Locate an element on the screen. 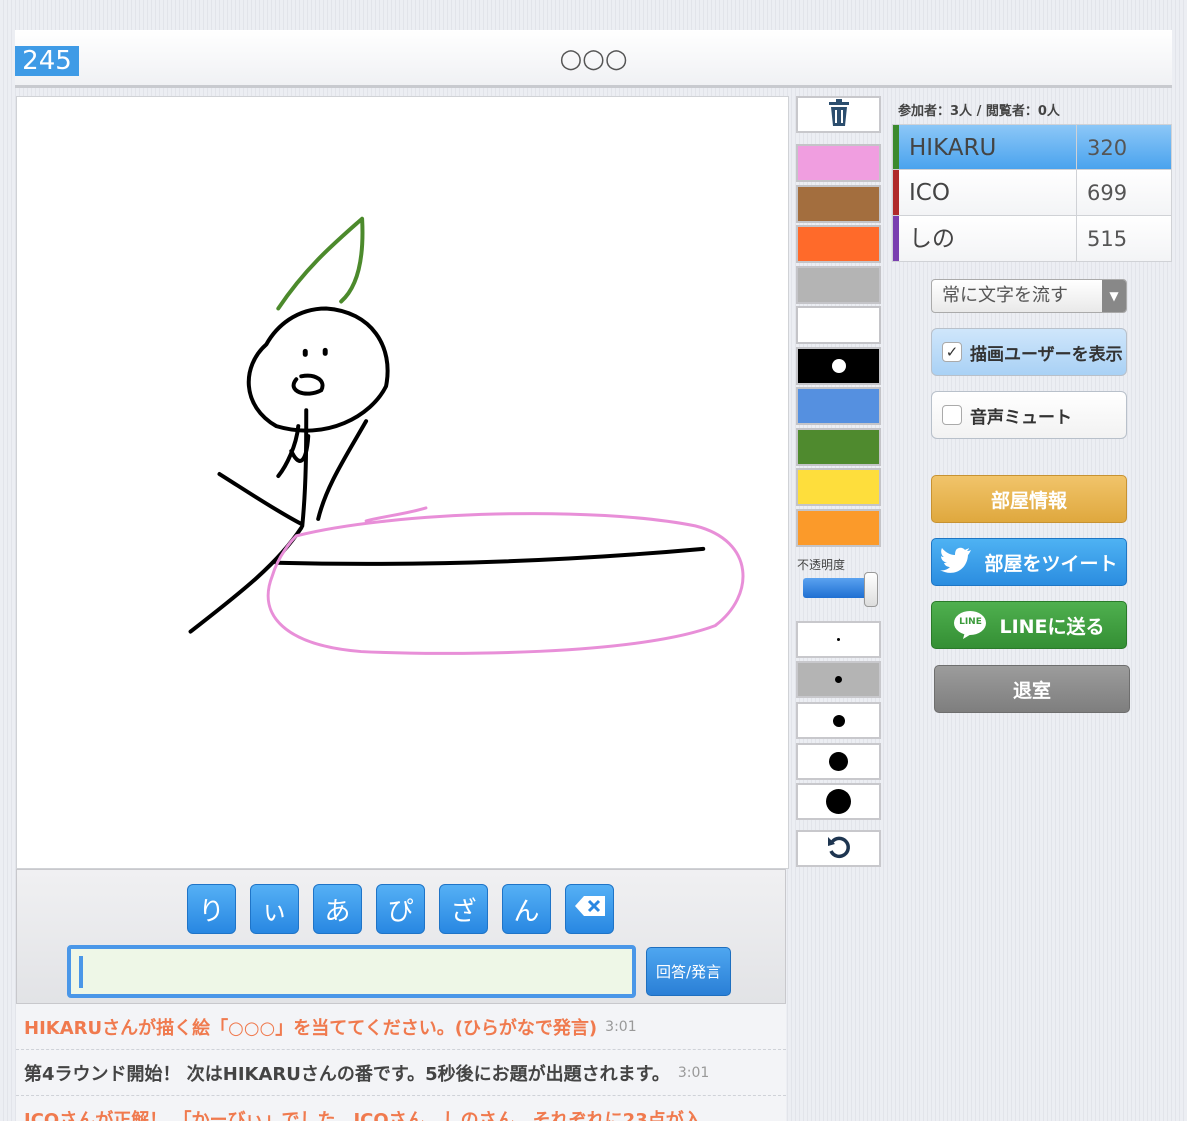 Image resolution: width=1187 pixels, height=1121 pixels. line-icon: LINE is located at coordinates (970, 625).